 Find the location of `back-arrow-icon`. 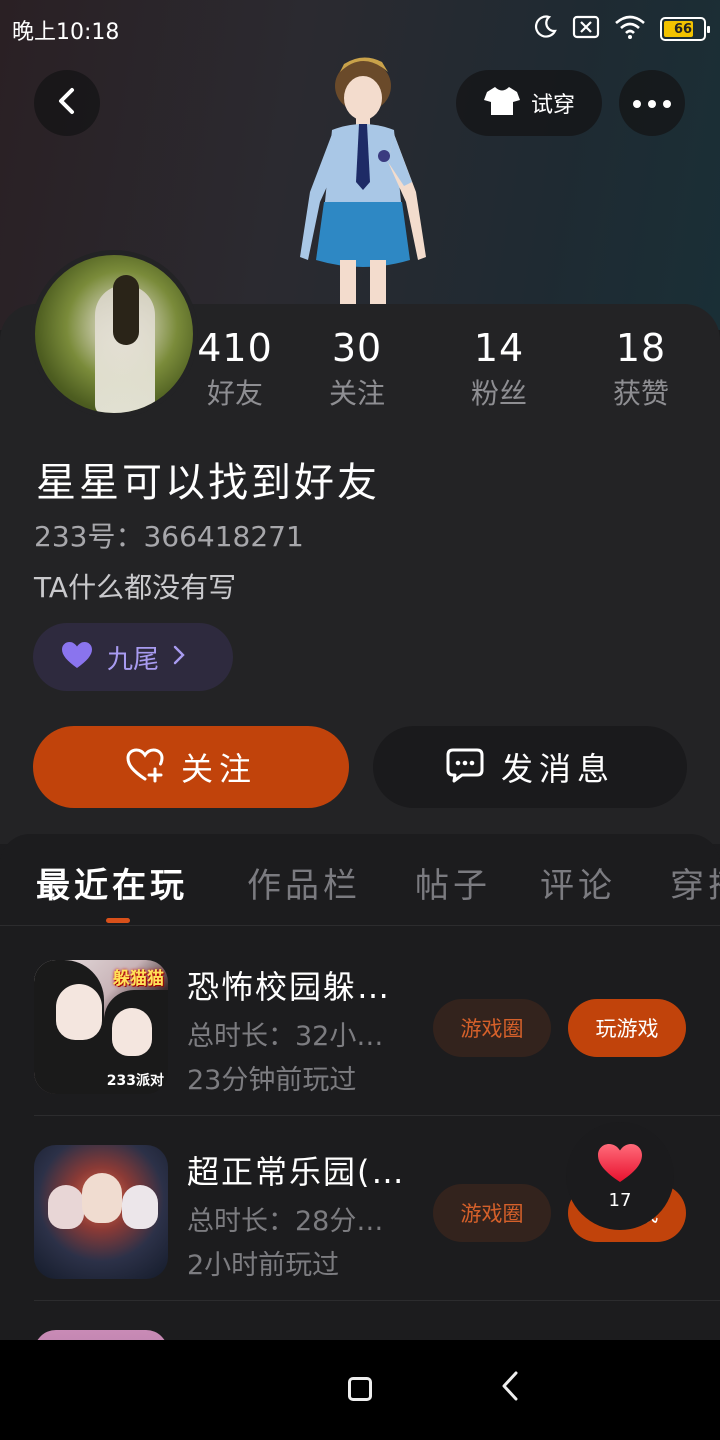

back-arrow-icon is located at coordinates (67, 103).